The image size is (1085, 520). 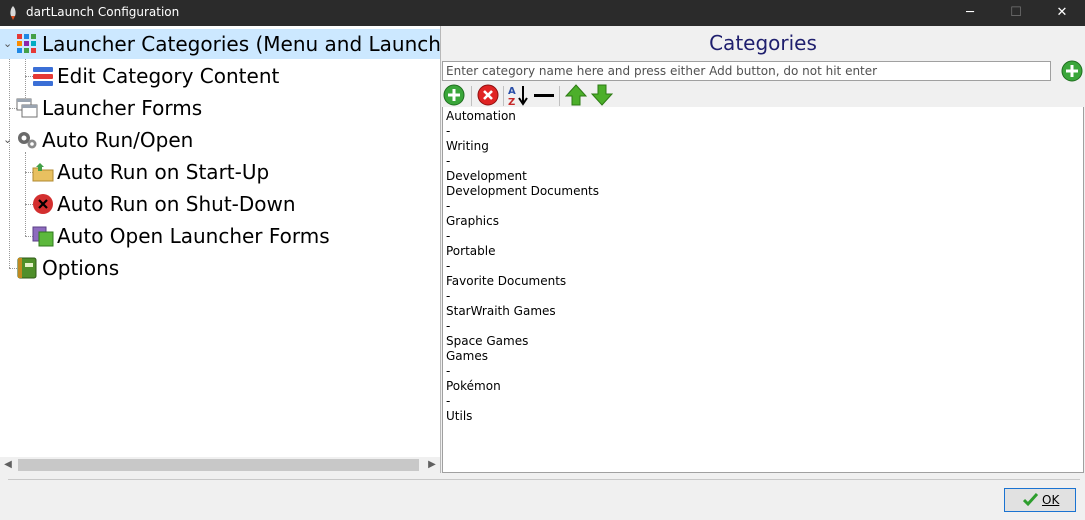 What do you see at coordinates (487, 341) in the screenshot?
I see `list-item: Space Games` at bounding box center [487, 341].